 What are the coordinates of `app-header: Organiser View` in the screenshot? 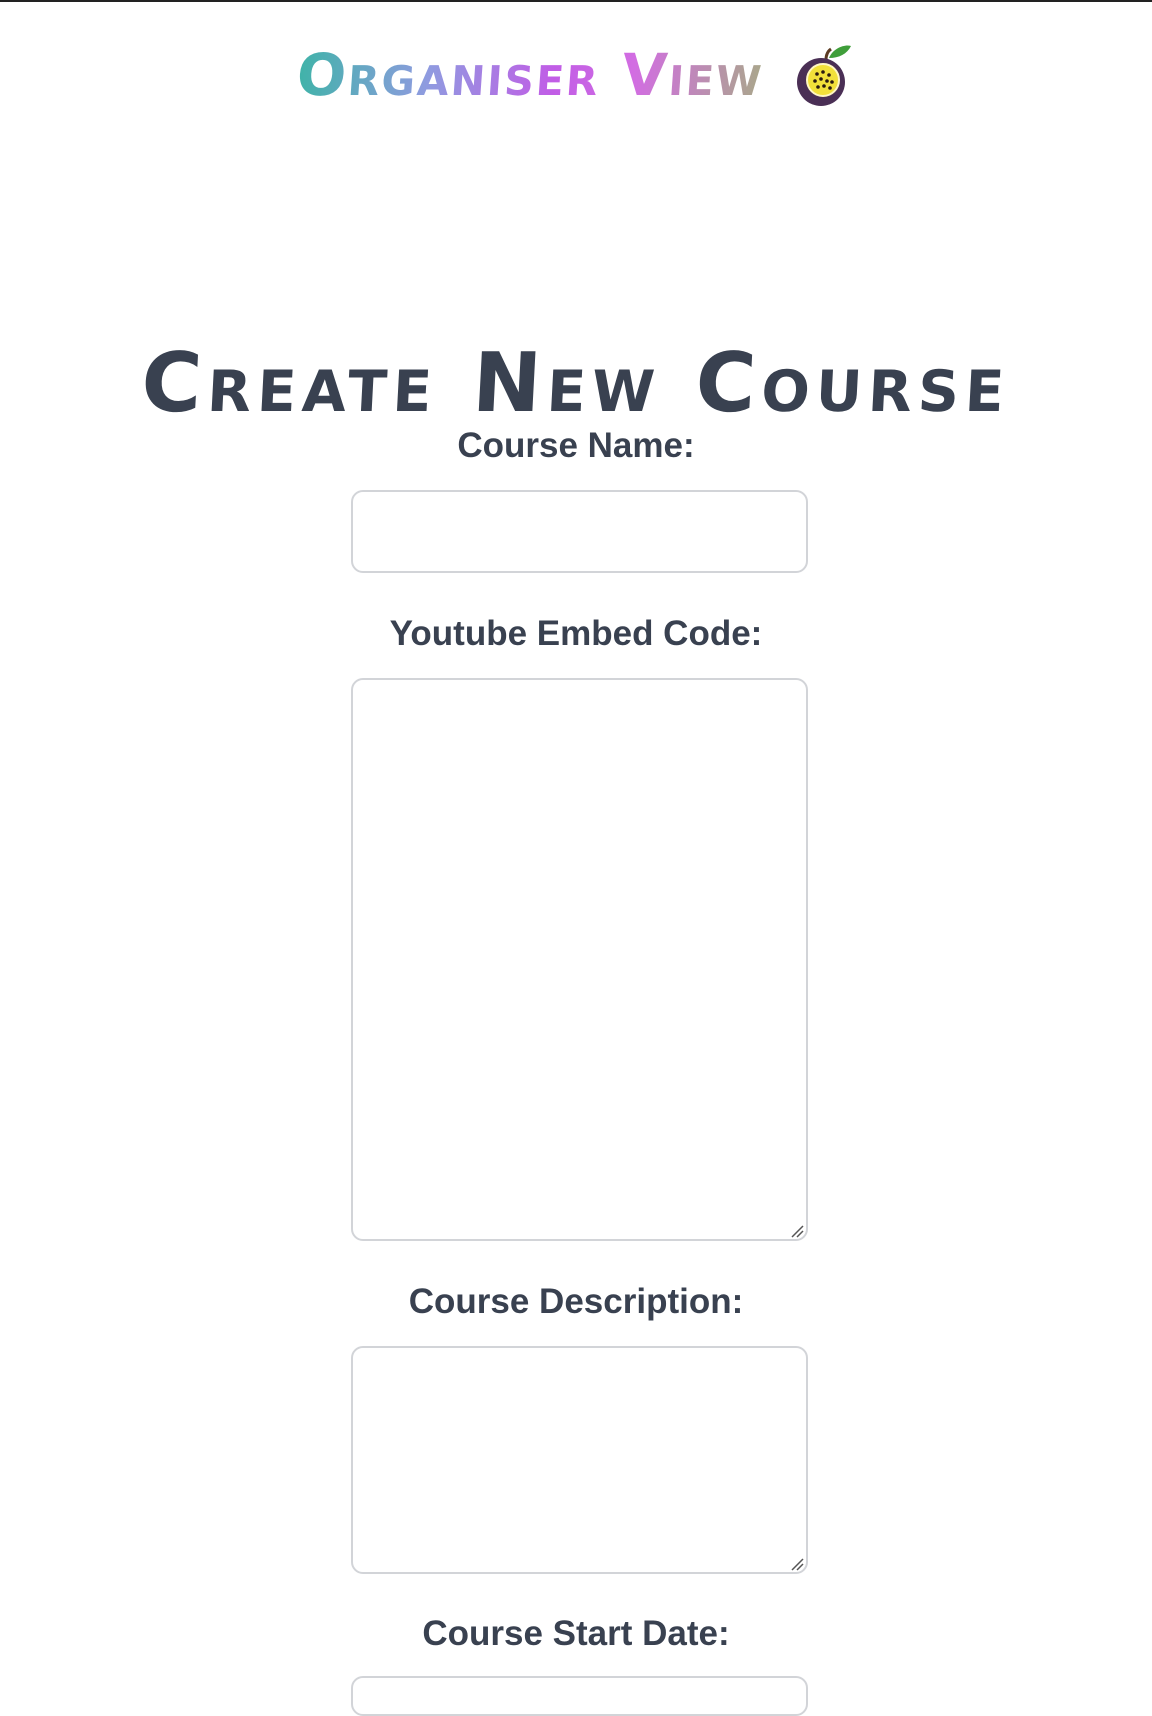 It's located at (576, 75).